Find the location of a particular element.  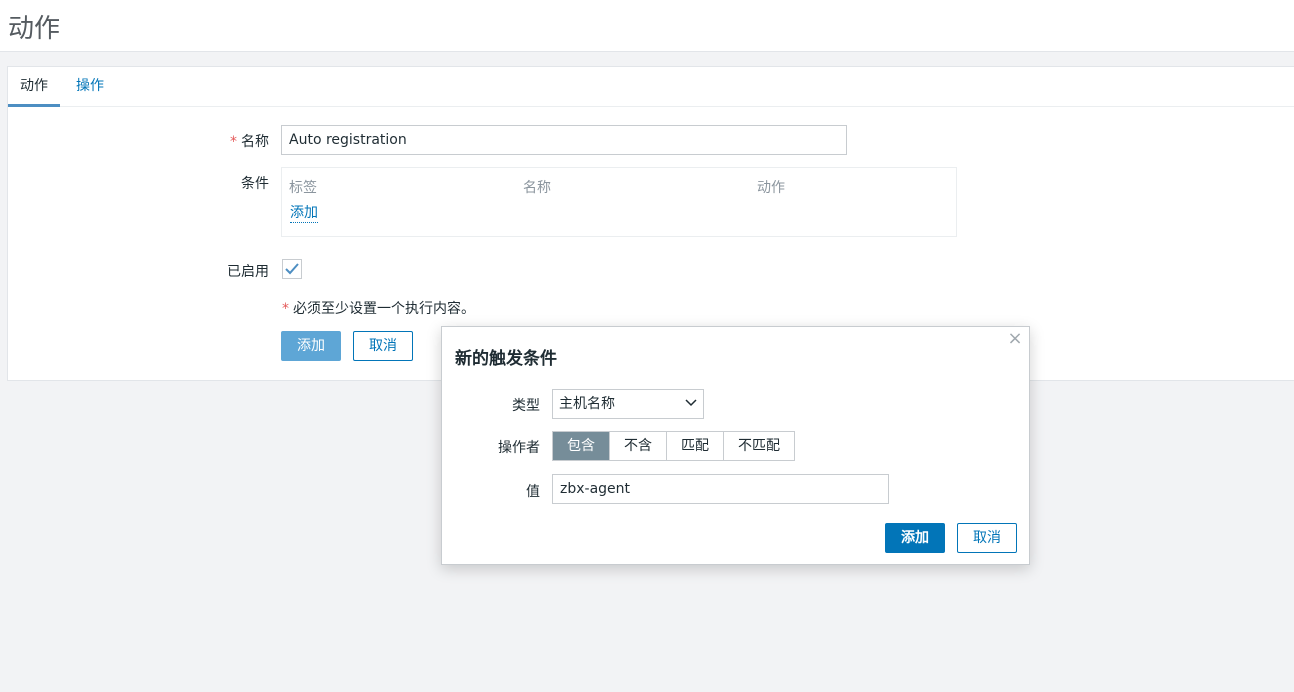

conditions-table: 标签 名称 动作 添加 is located at coordinates (619, 202).